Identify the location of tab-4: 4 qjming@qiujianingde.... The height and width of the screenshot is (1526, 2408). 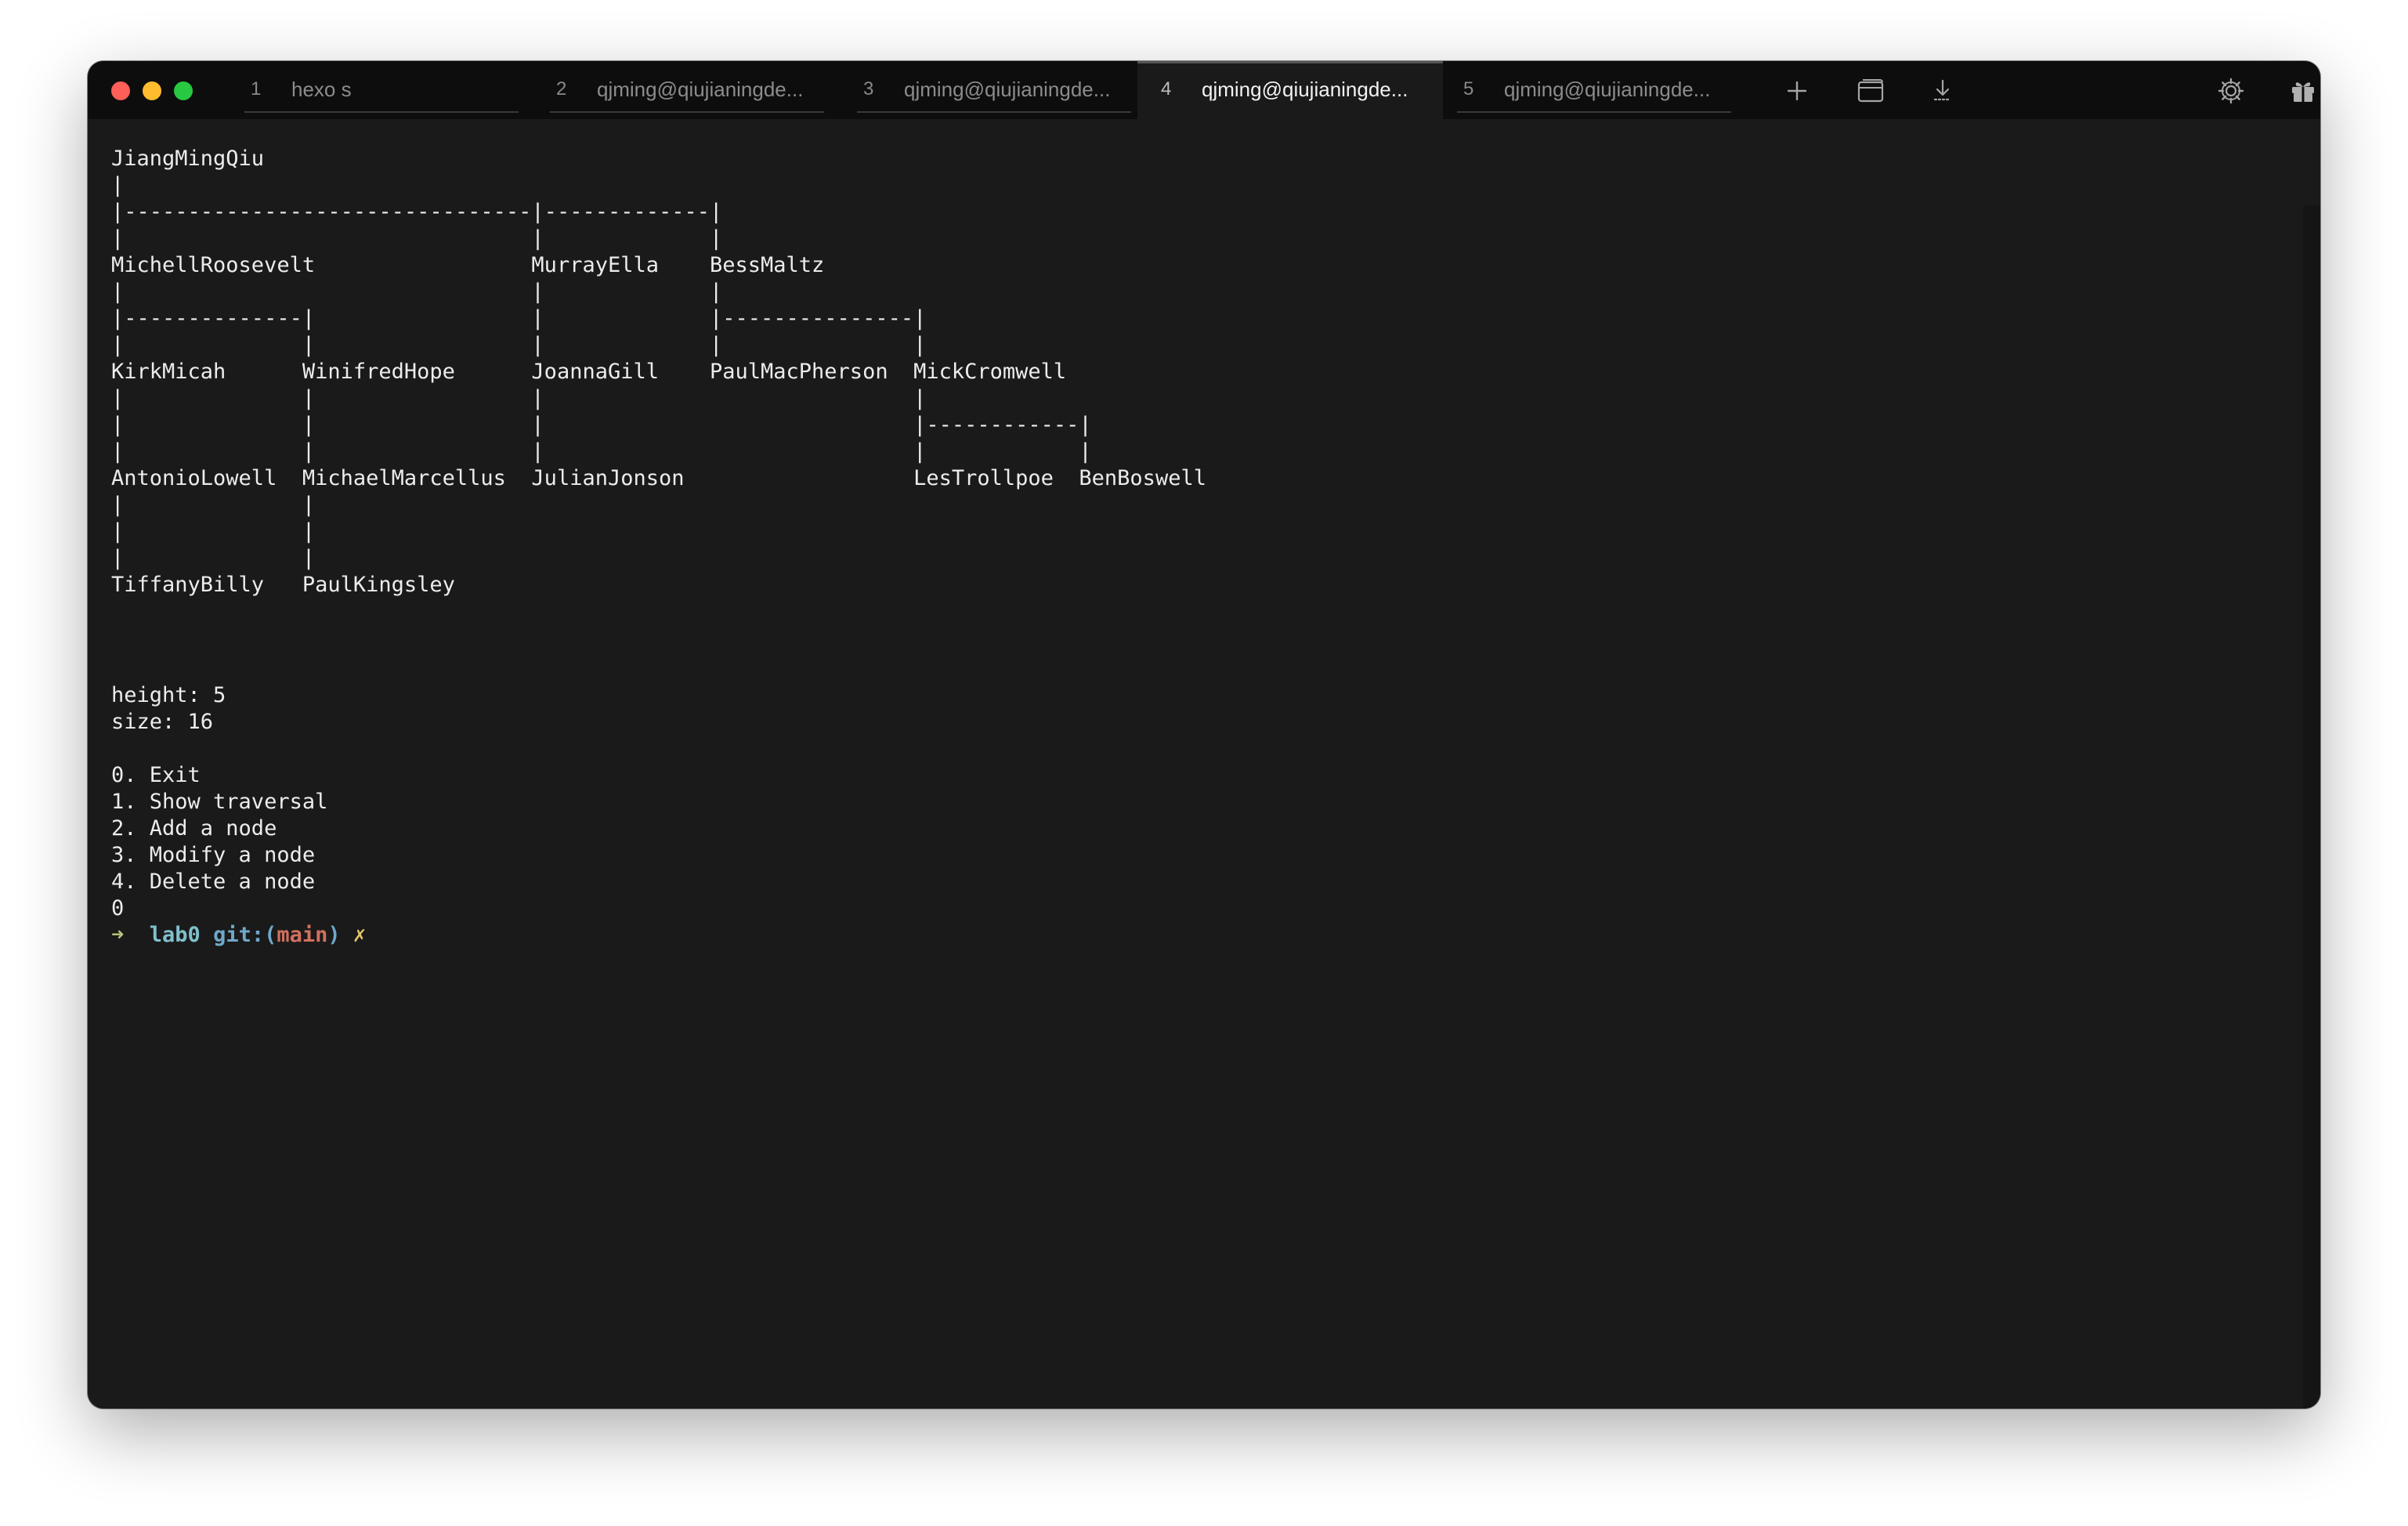
(1290, 90).